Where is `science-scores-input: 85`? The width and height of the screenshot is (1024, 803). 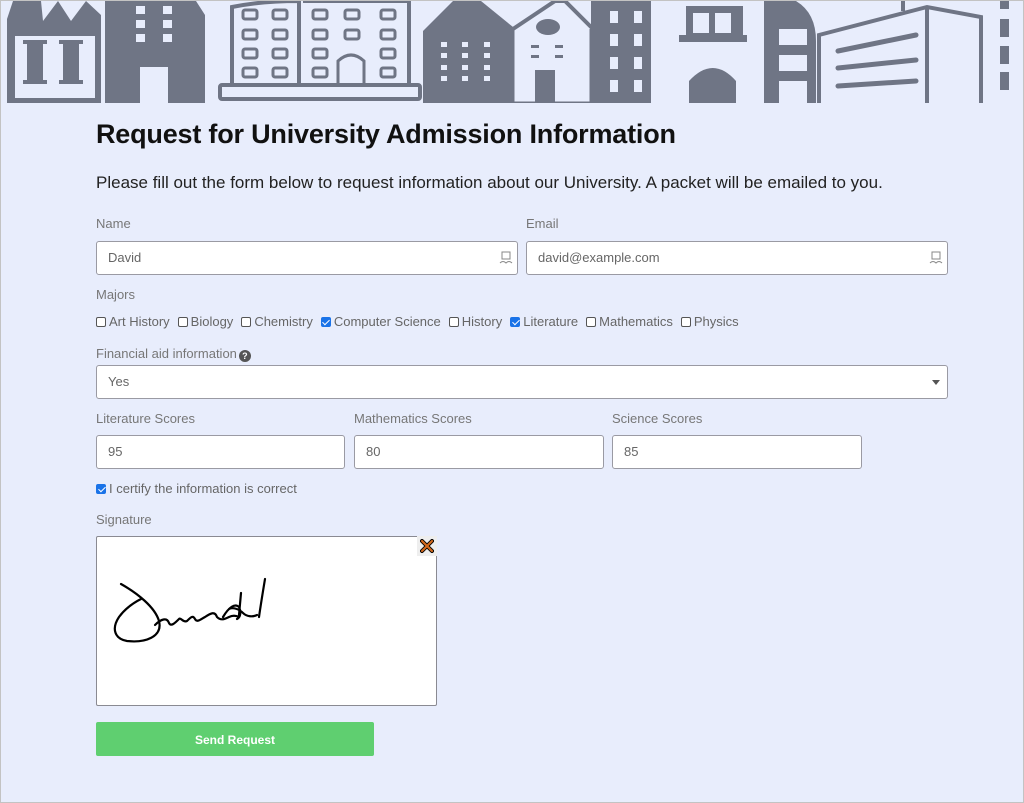
science-scores-input: 85 is located at coordinates (737, 452).